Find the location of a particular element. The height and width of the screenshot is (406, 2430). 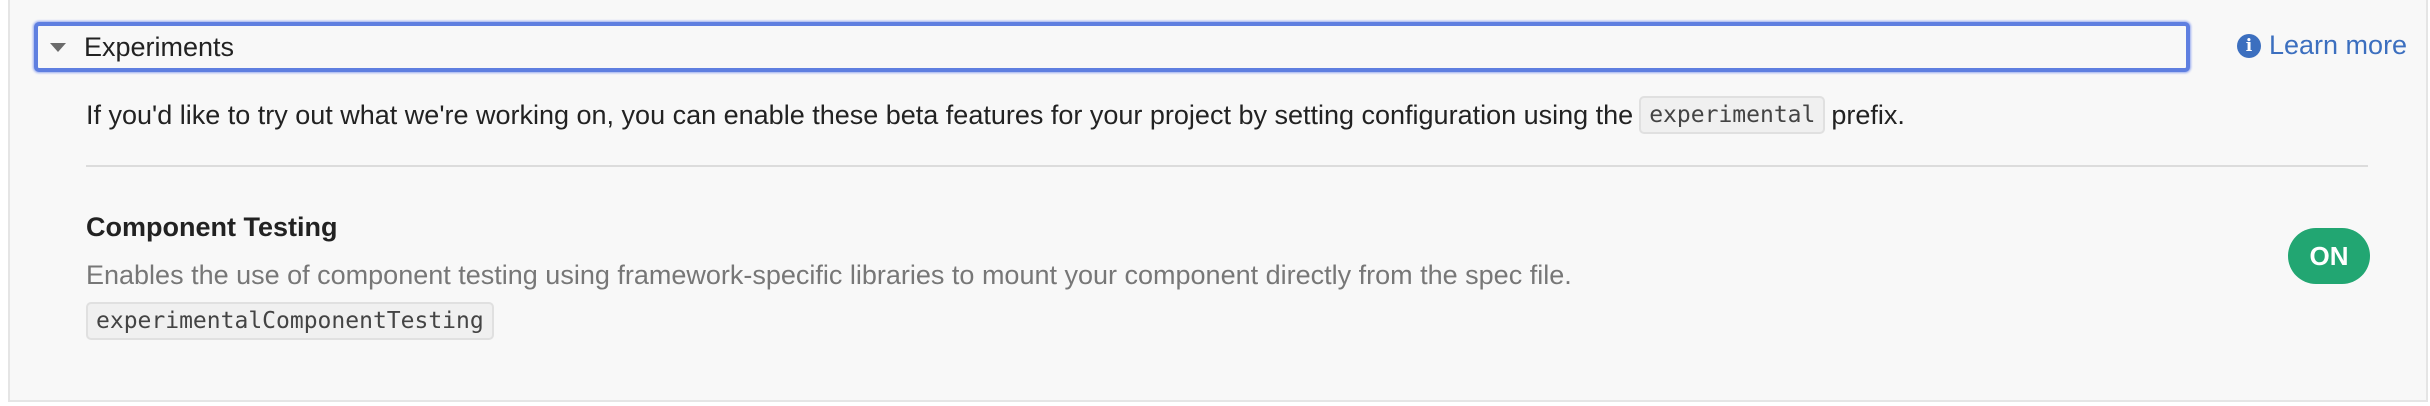

info-icon: i is located at coordinates (2249, 45).